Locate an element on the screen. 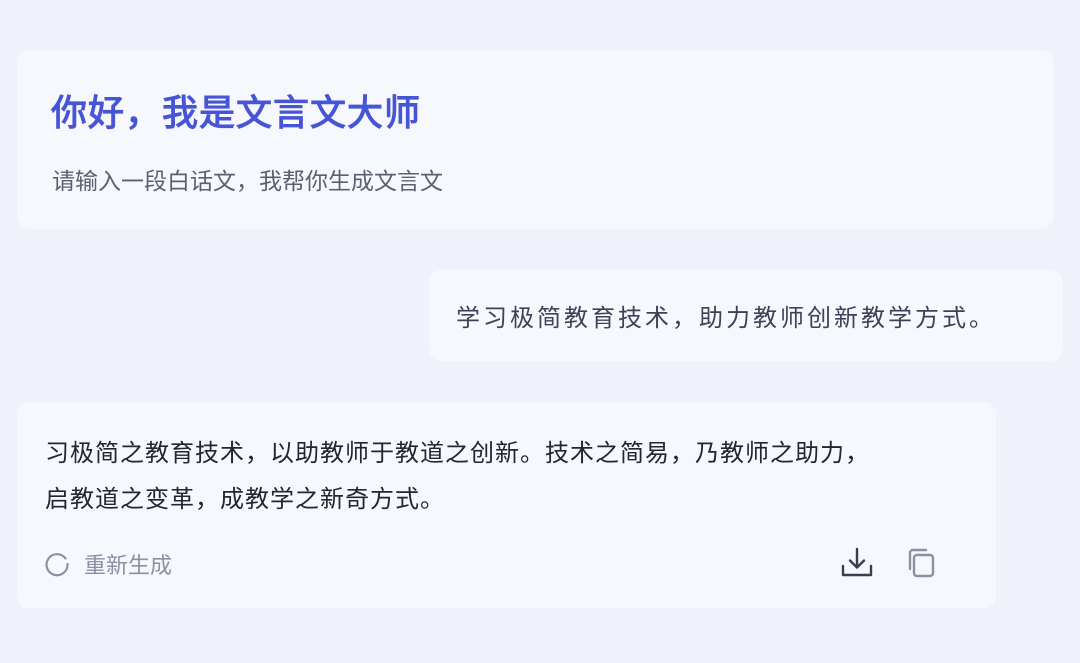 The width and height of the screenshot is (1080, 663). copy-icon is located at coordinates (921, 563).